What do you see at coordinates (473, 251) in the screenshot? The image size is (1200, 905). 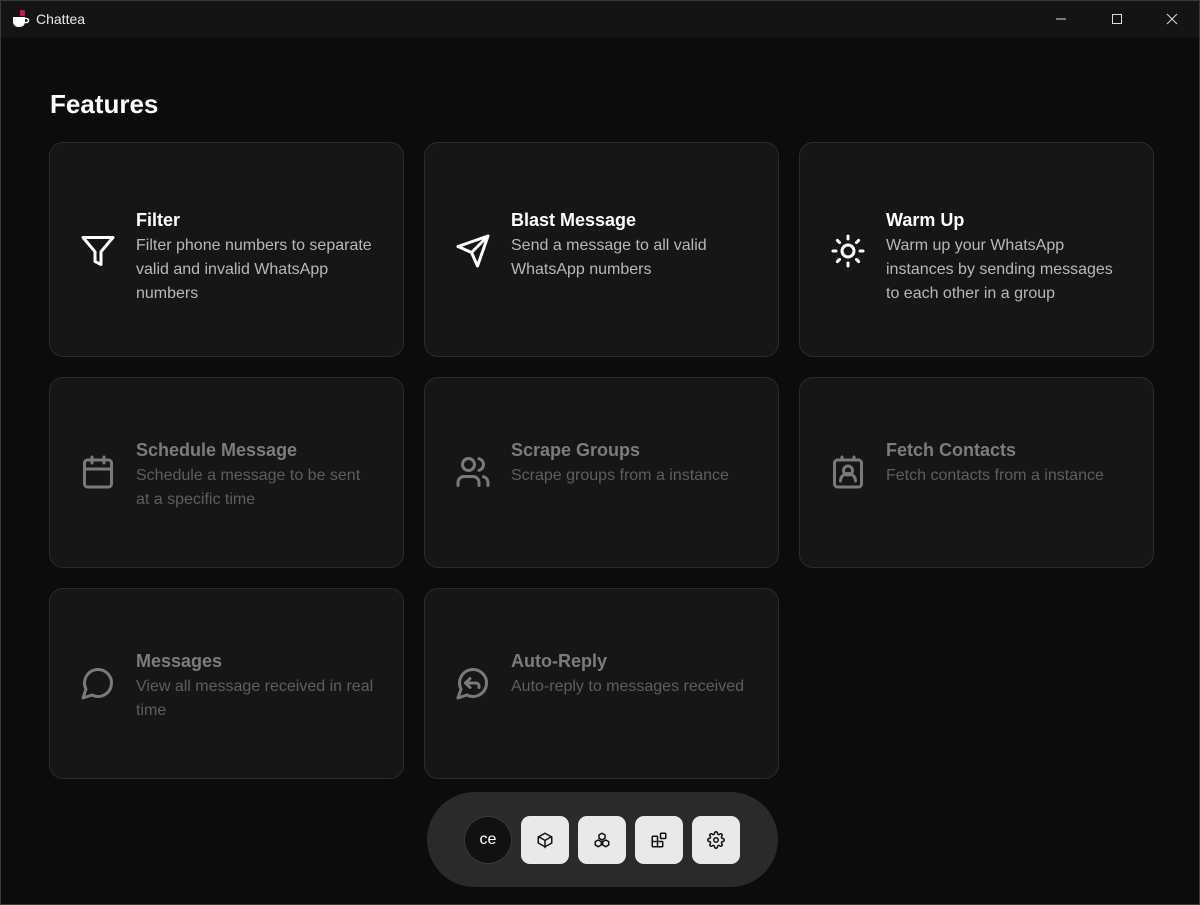 I see `send-icon` at bounding box center [473, 251].